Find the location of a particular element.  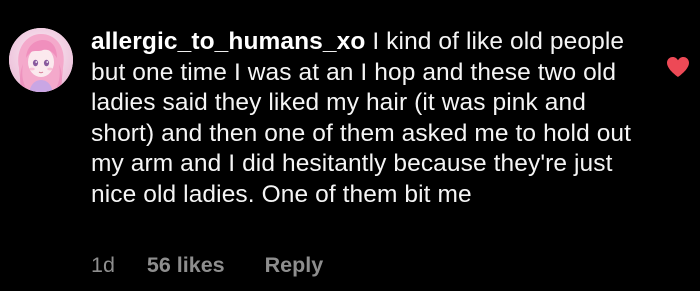

comment-username: allergic_to_humans_xo is located at coordinates (228, 41).